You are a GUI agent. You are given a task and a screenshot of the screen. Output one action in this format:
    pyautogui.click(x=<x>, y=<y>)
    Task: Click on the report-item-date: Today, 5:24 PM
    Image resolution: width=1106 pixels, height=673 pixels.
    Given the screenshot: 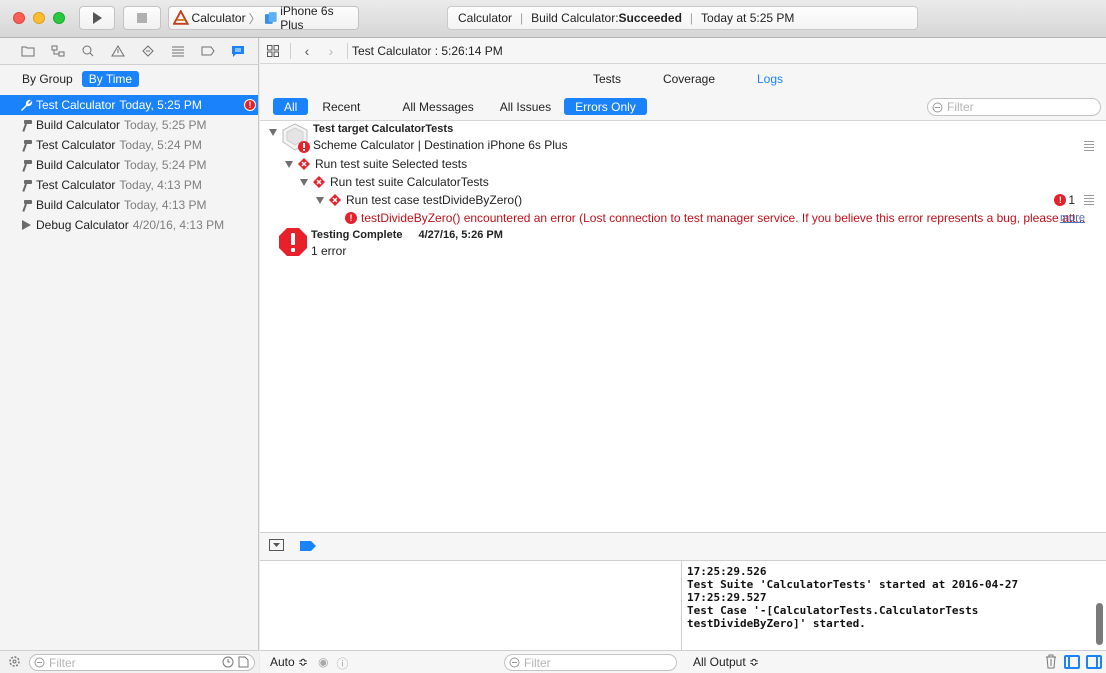 What is the action you would take?
    pyautogui.click(x=165, y=165)
    